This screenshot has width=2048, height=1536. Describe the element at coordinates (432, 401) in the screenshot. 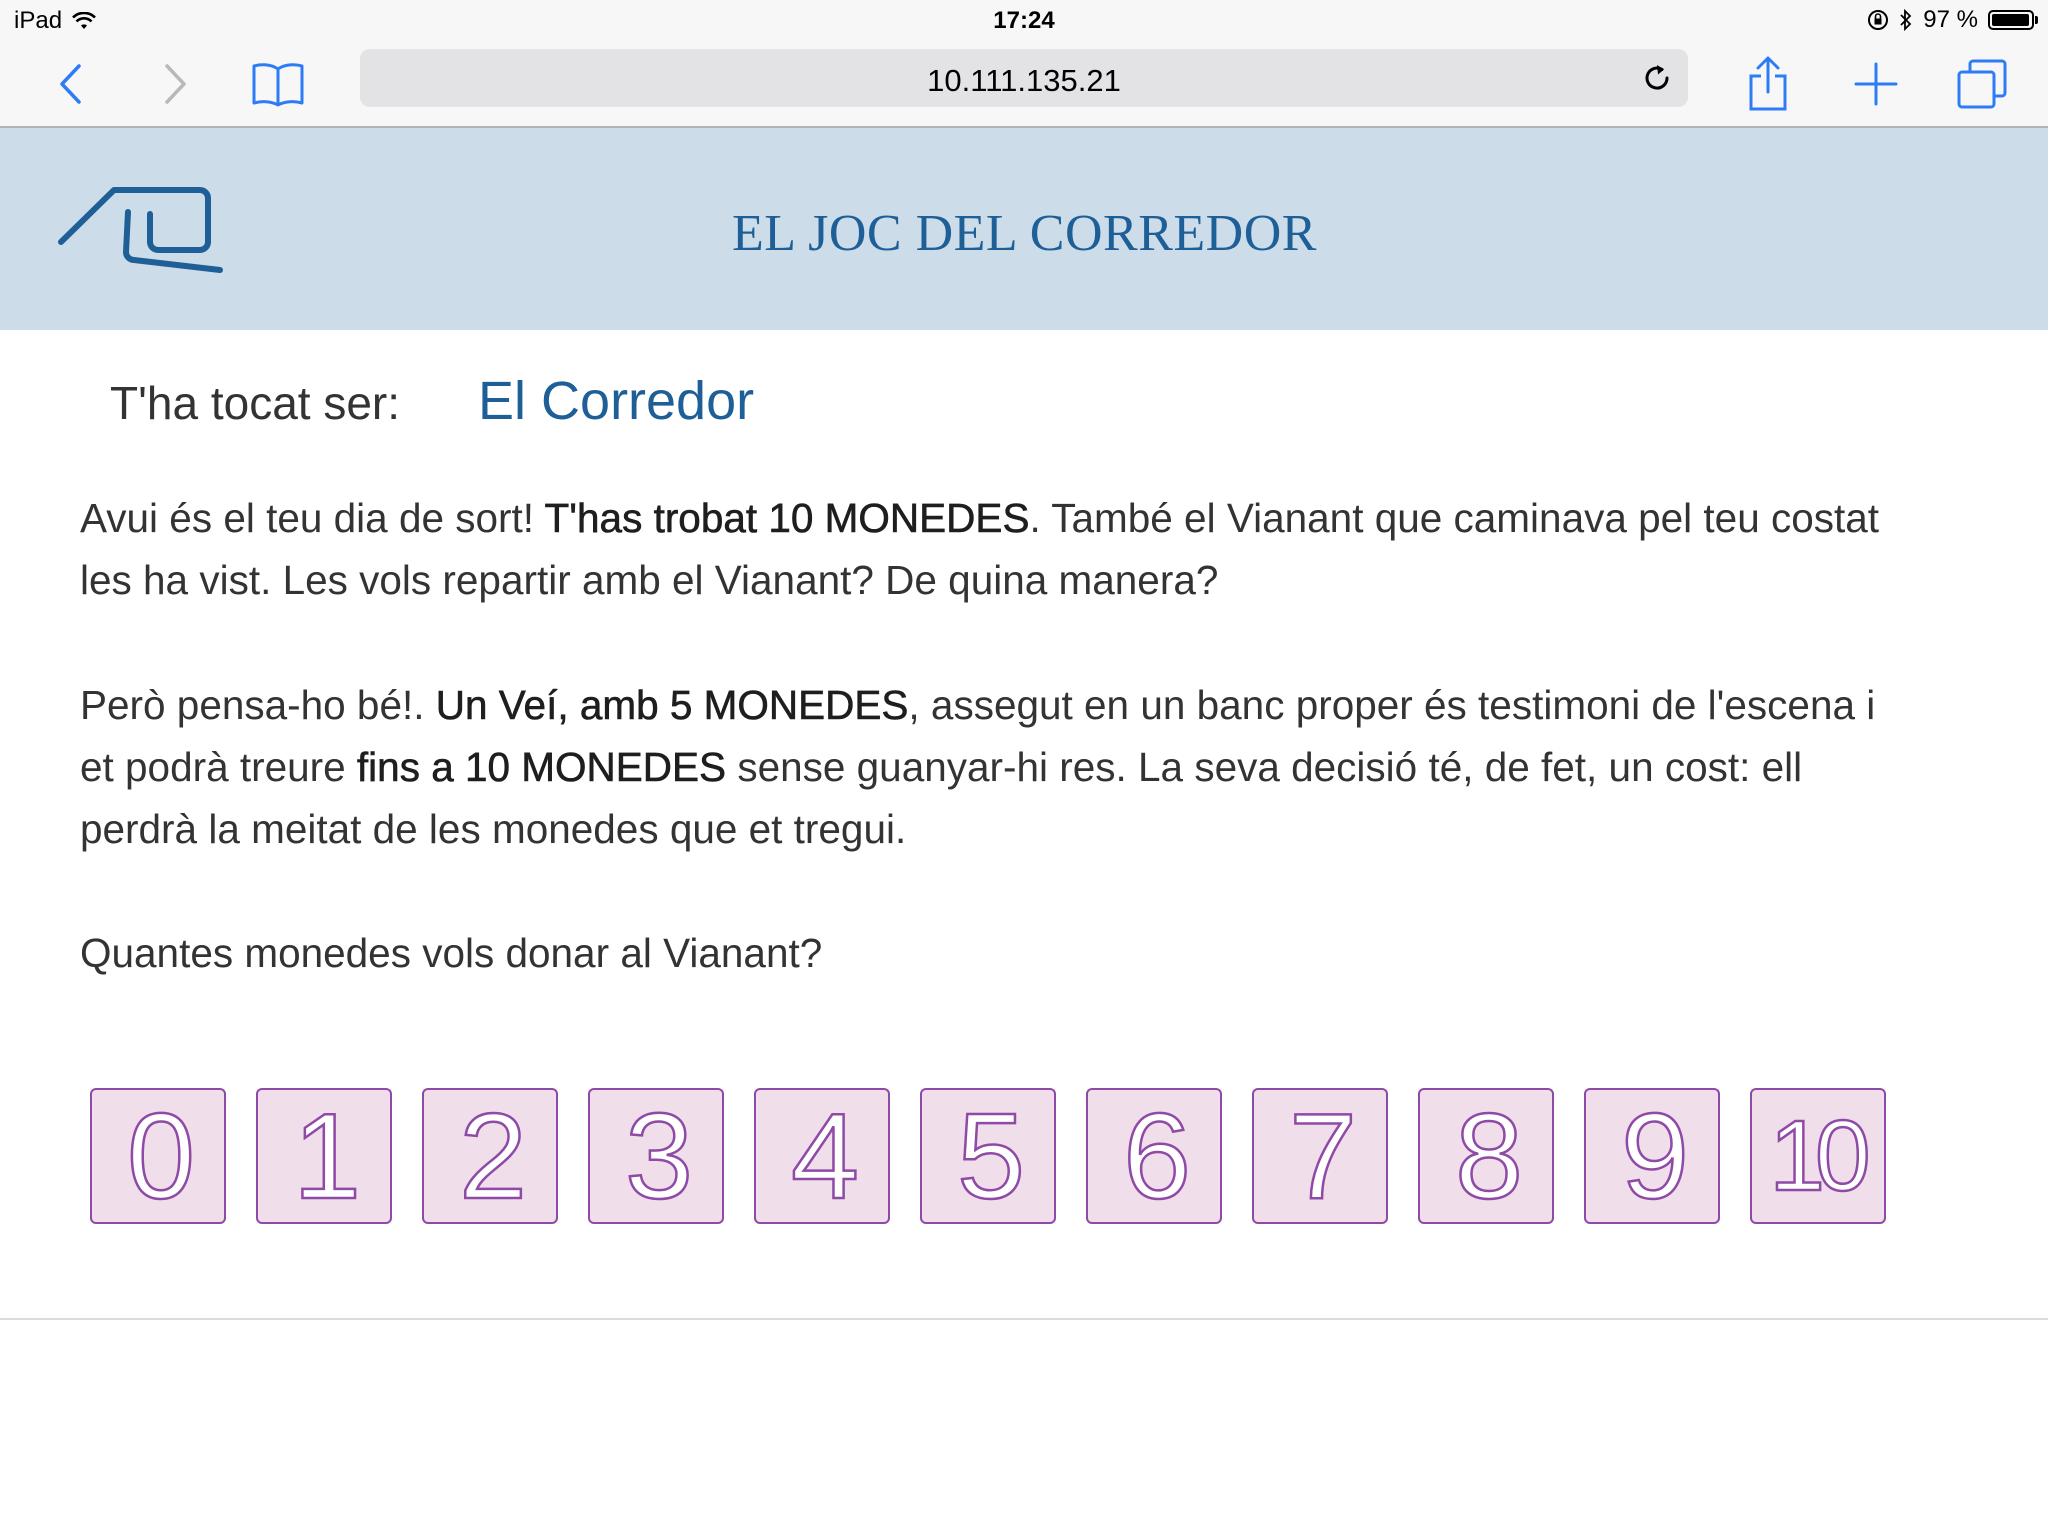

I see `role-row: T'ha tocat ser: El Corredor` at that location.